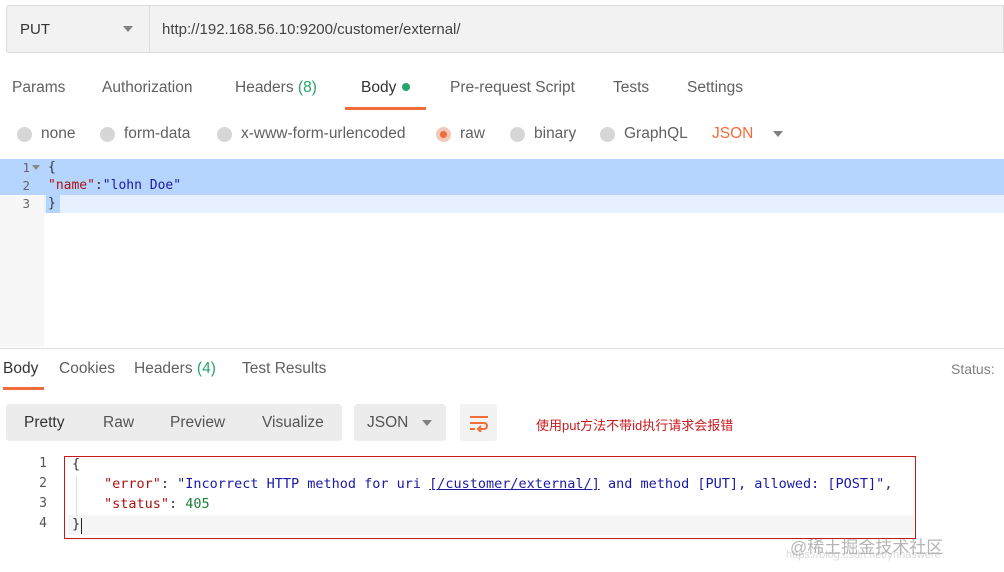  I want to click on wrap-lines-button, so click(478, 422).